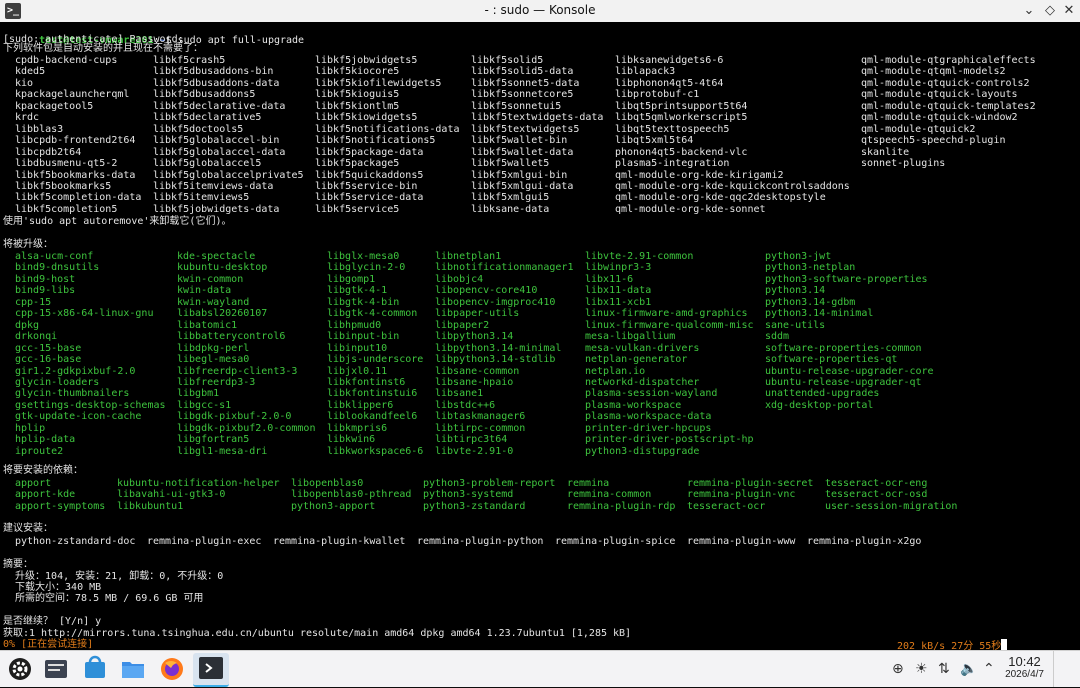  Describe the element at coordinates (66, 164) in the screenshot. I see `autoremove-package: libdbusmenu-qt5-2` at that location.